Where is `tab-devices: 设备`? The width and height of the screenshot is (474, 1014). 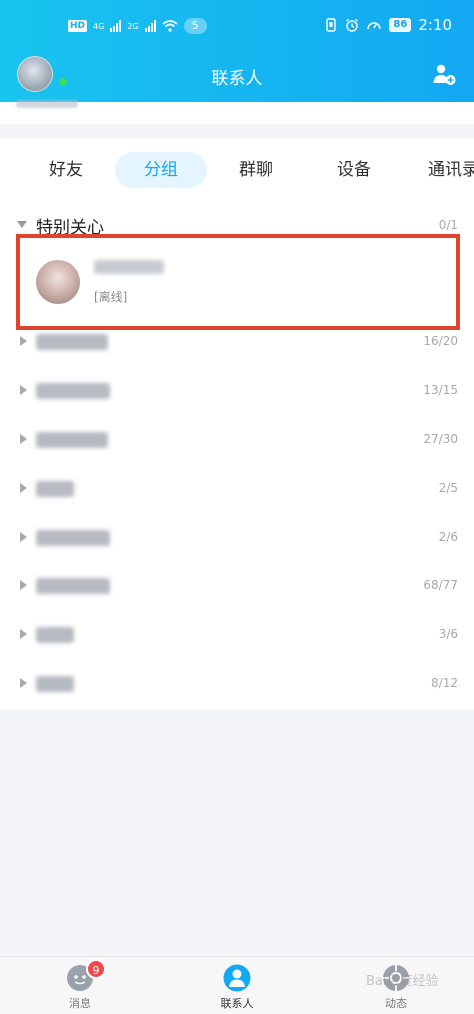
tab-devices: 设备 is located at coordinates (354, 170).